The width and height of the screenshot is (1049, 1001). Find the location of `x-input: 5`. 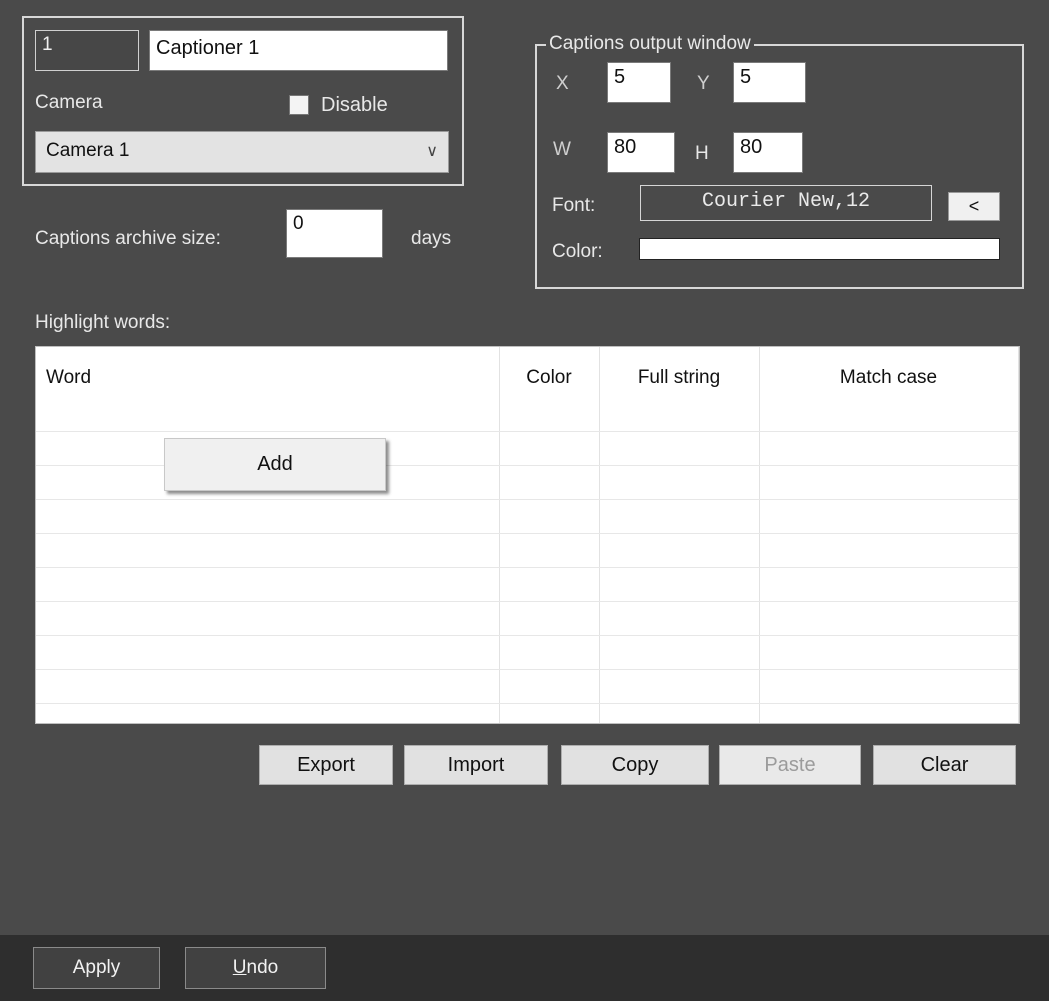

x-input: 5 is located at coordinates (639, 82).